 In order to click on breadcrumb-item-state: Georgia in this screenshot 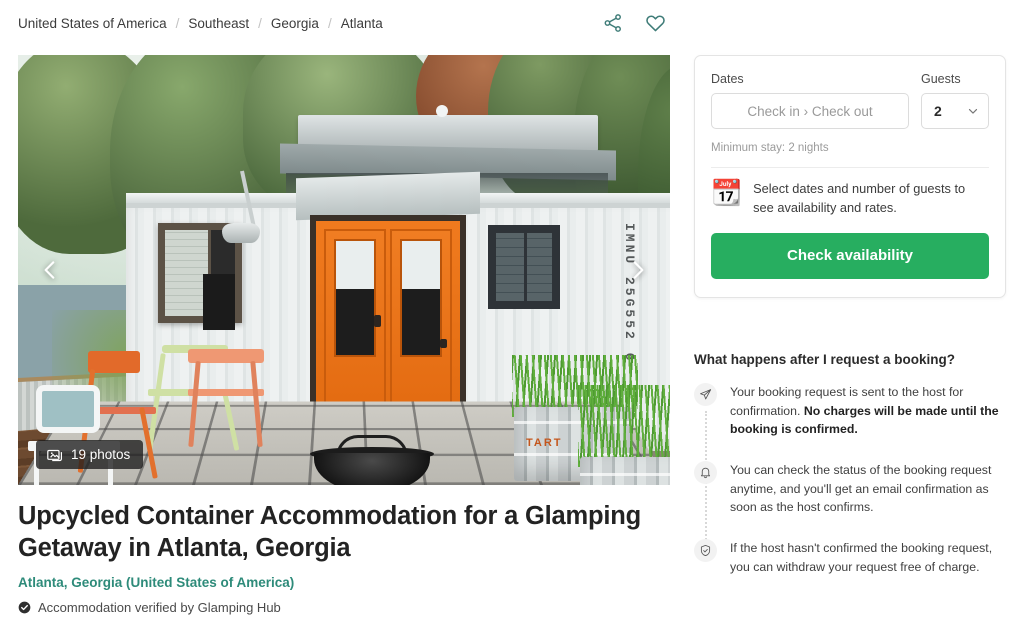, I will do `click(295, 23)`.